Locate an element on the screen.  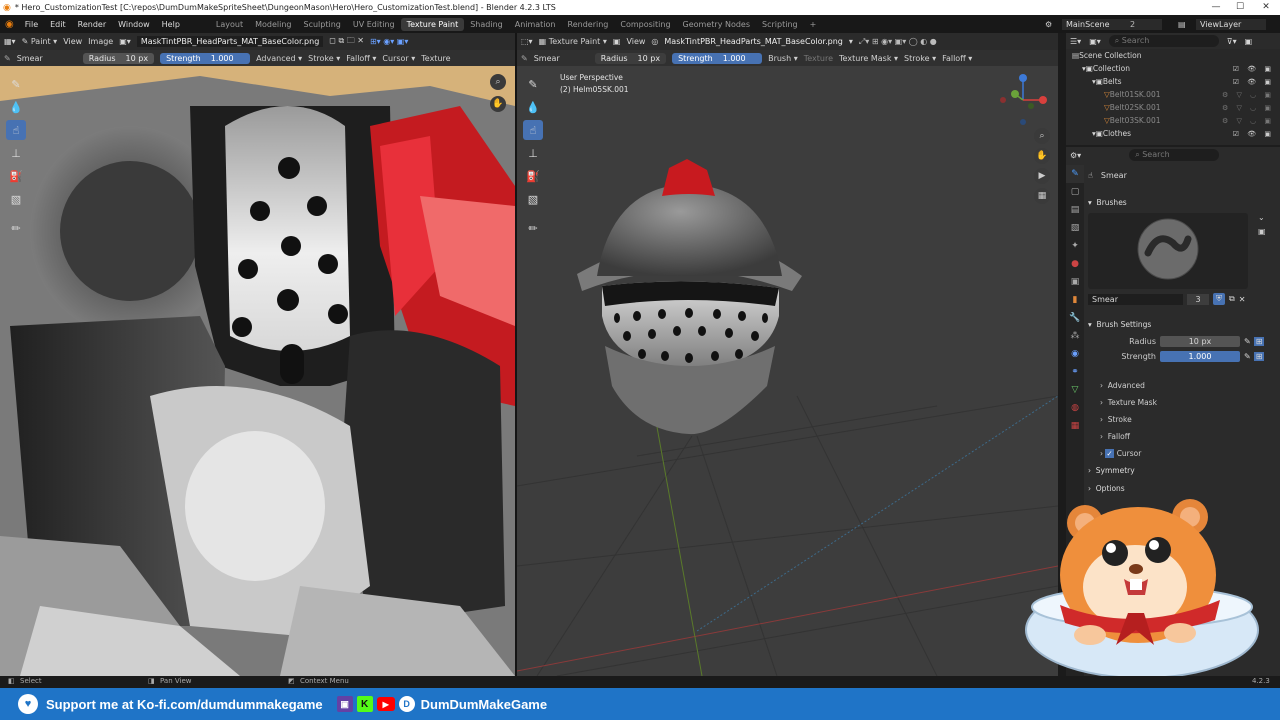
viewlayer-selector: ViewLayer is located at coordinates (1231, 24).